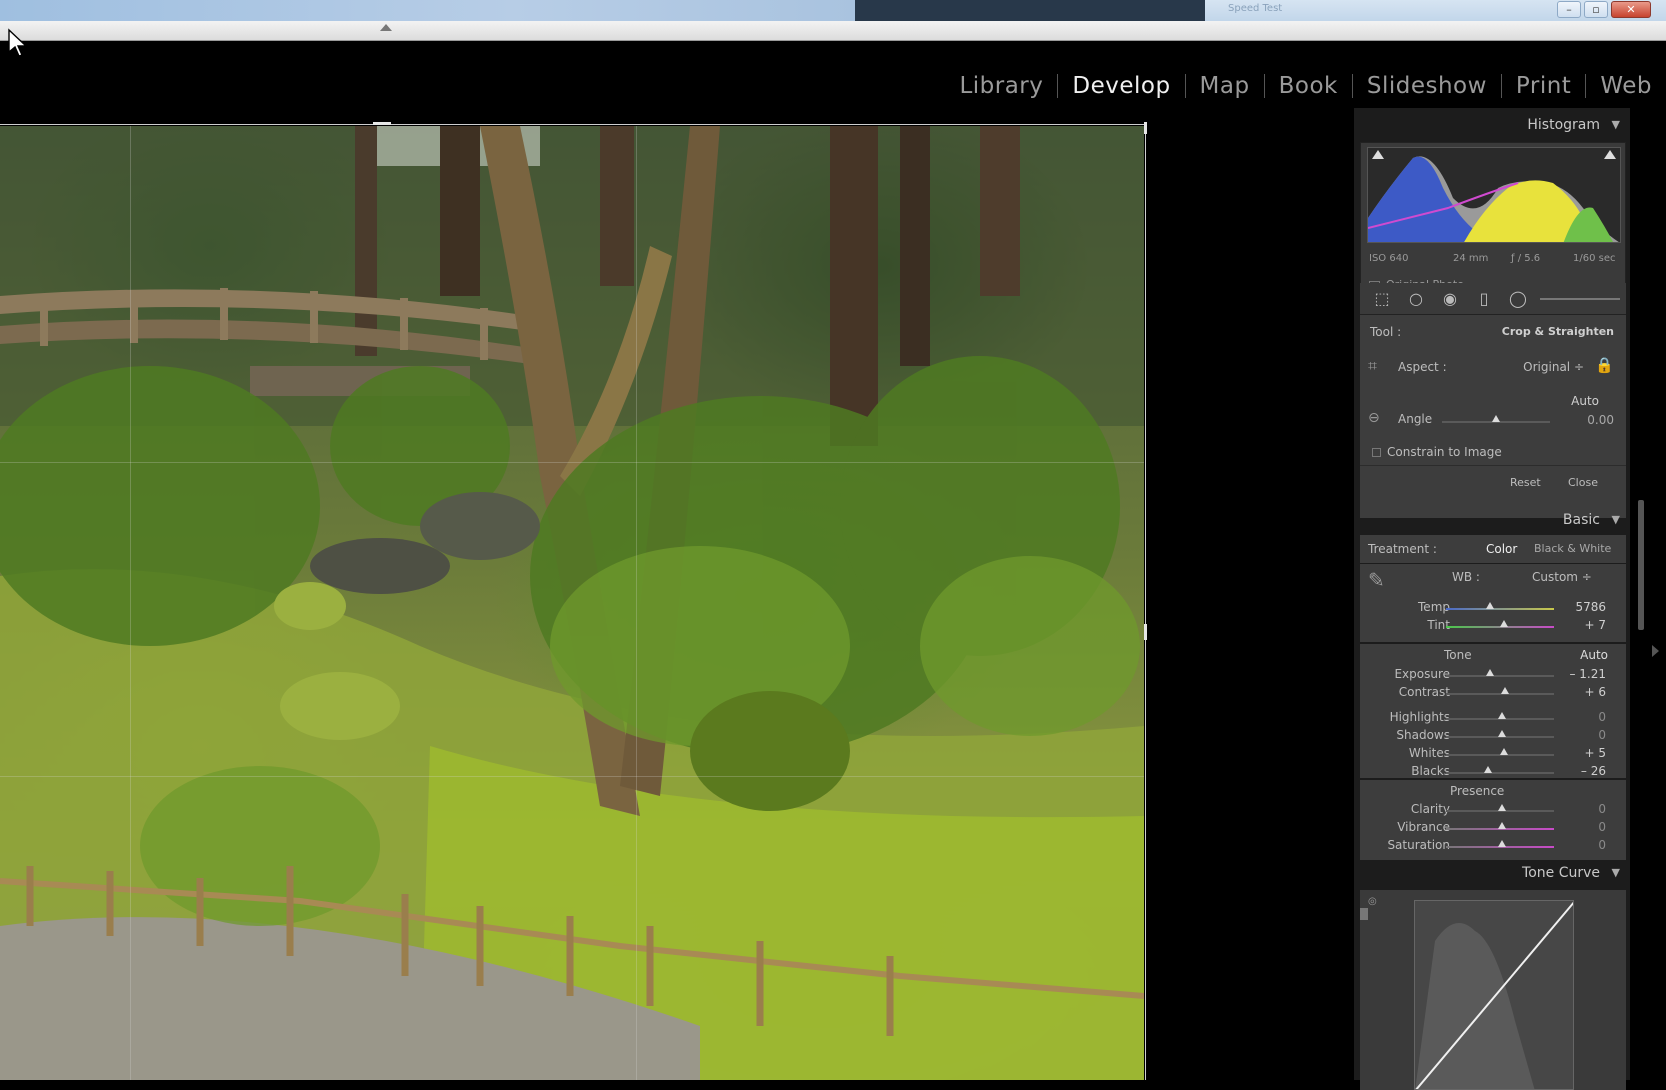 Image resolution: width=1666 pixels, height=1090 pixels. I want to click on hide-right-panel-icon, so click(1655, 651).